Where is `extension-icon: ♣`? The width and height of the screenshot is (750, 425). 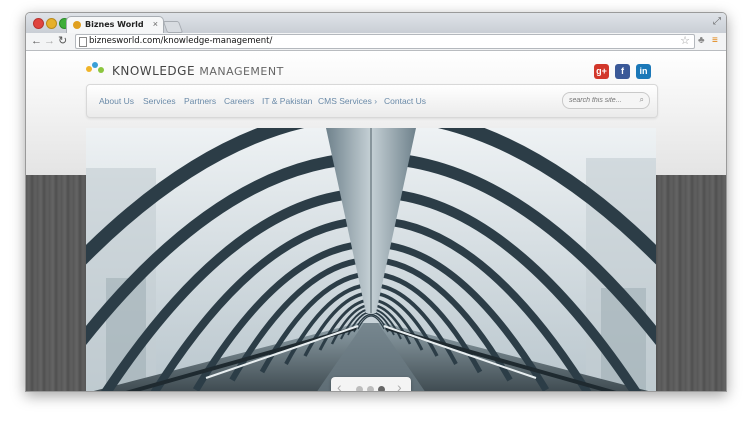 extension-icon: ♣ is located at coordinates (701, 41).